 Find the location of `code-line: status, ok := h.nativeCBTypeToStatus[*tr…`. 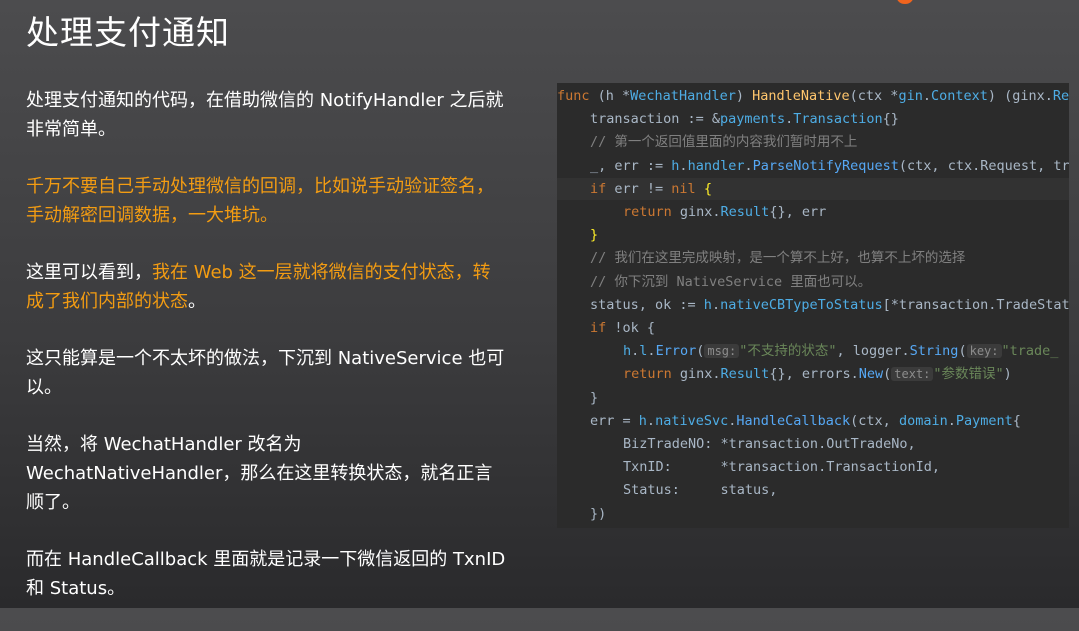

code-line: status, ok := h.nativeCBTypeToStatus[*tr… is located at coordinates (813, 305).